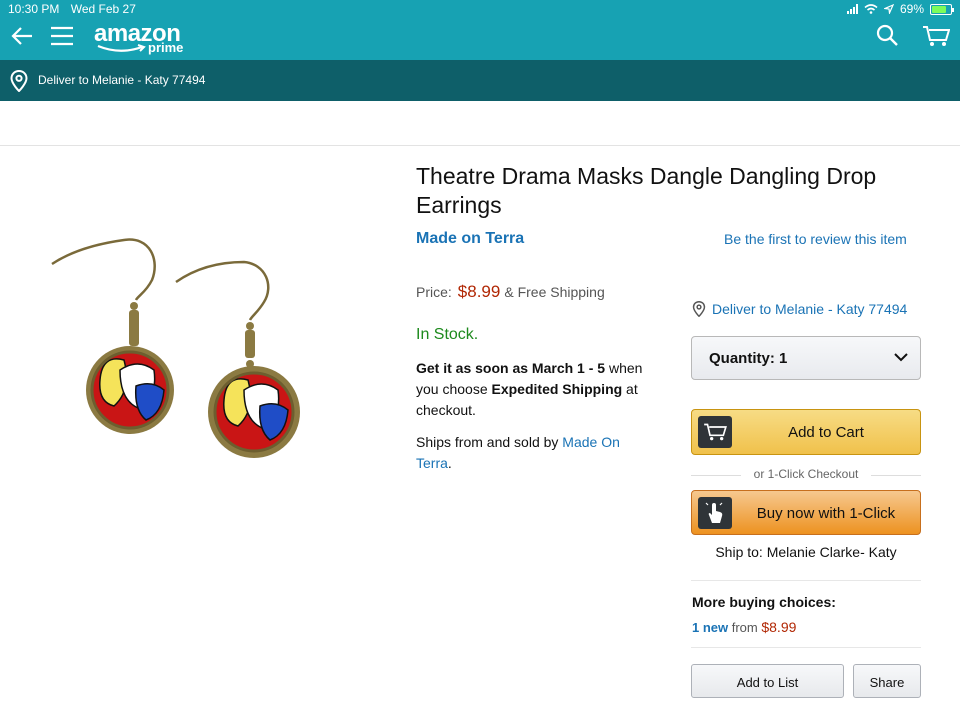  I want to click on review-link: Be the first to review this item, so click(815, 239).